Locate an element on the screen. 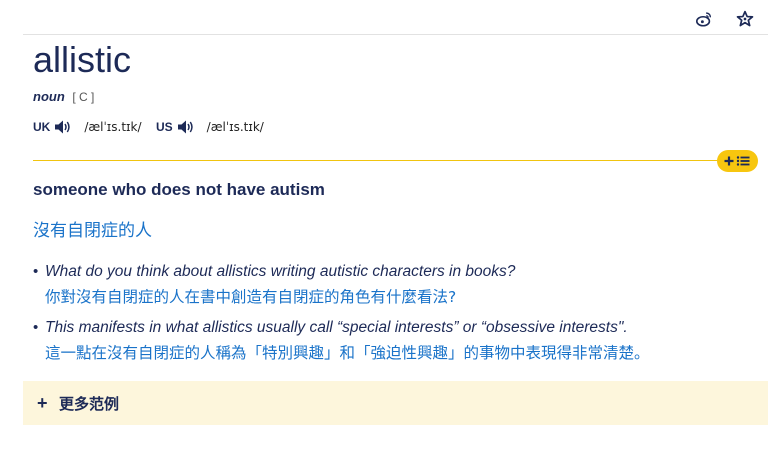 This screenshot has width=777, height=454. pronunciation-uk: UK /ælˈɪs.tɪk/ is located at coordinates (87, 127).